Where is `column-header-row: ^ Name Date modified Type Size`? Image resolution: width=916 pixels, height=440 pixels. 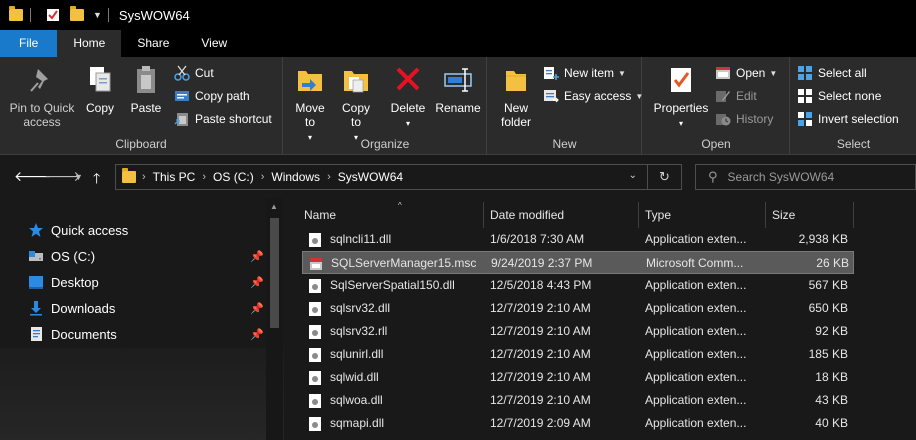
column-header-row: ^ Name Date modified Type Size is located at coordinates (600, 214).